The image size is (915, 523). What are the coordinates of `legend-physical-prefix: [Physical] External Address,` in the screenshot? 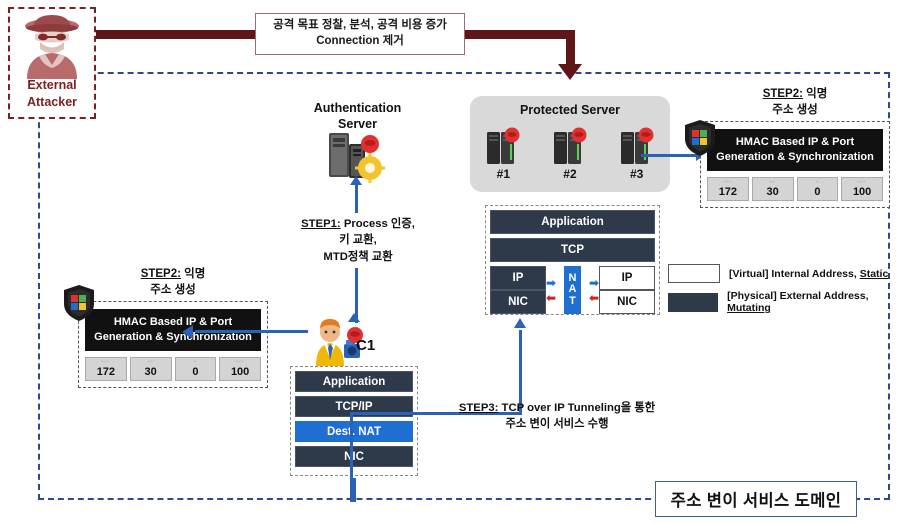 It's located at (798, 296).